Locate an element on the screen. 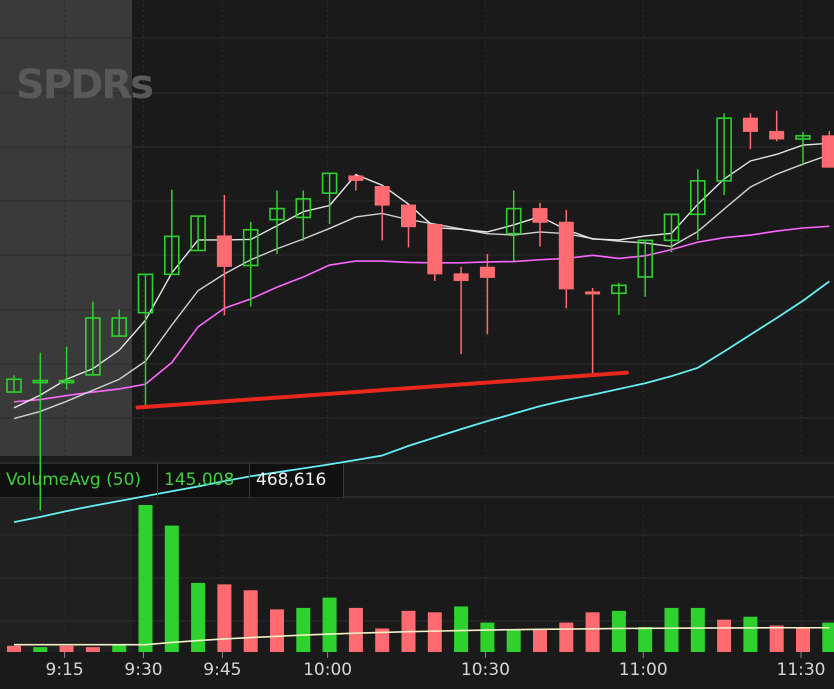  time-tick-label: 10:00 is located at coordinates (328, 670).